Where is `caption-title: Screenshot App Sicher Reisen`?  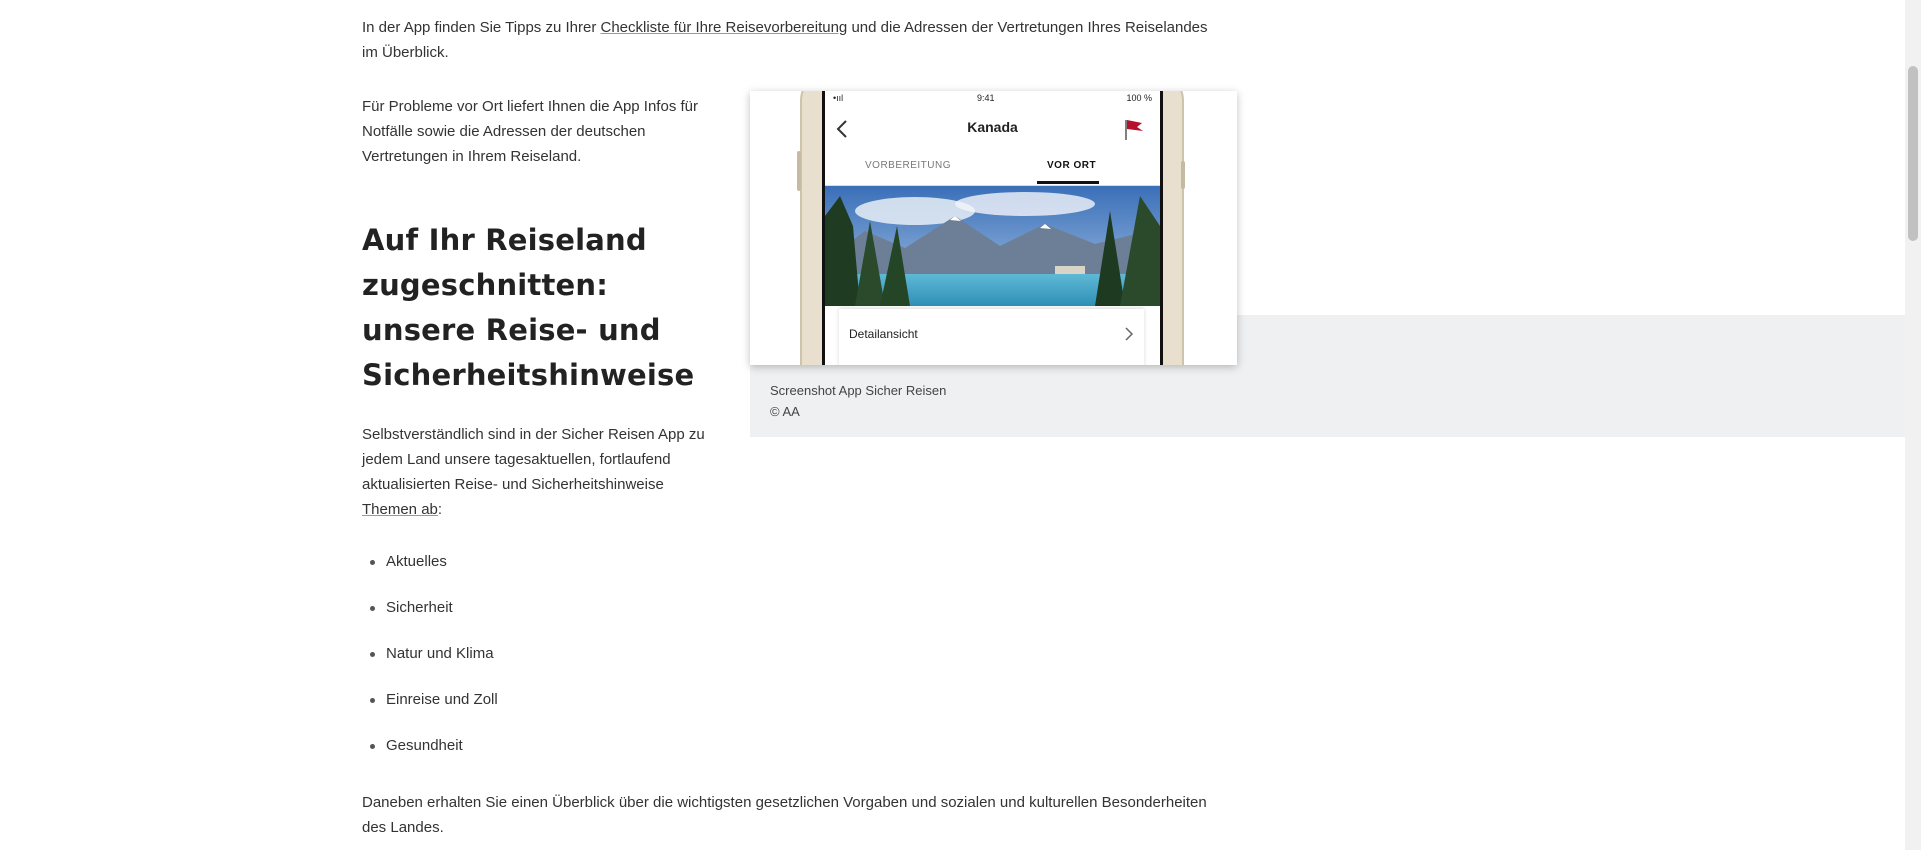
caption-title: Screenshot App Sicher Reisen is located at coordinates (858, 390).